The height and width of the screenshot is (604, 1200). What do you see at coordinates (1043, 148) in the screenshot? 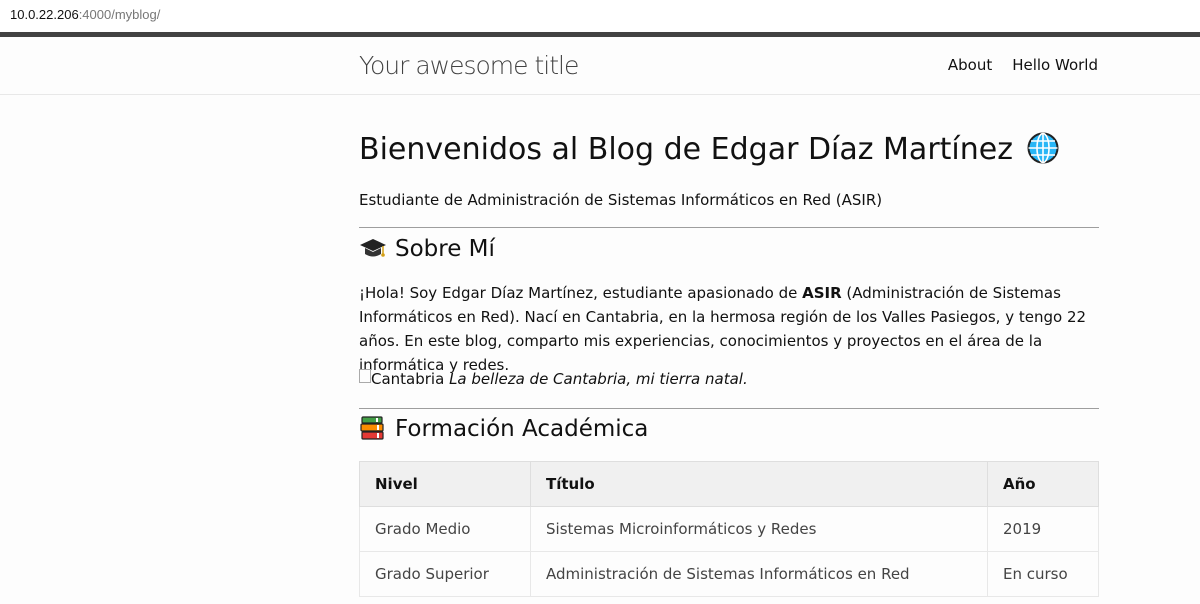
I see `globe-icon` at bounding box center [1043, 148].